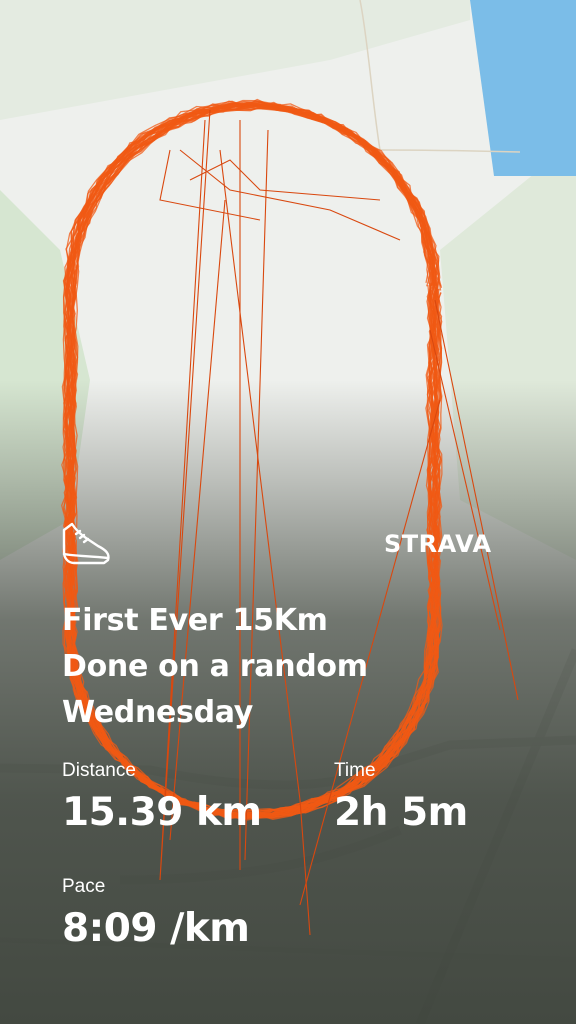  I want to click on time-value: 2h 5m, so click(401, 812).